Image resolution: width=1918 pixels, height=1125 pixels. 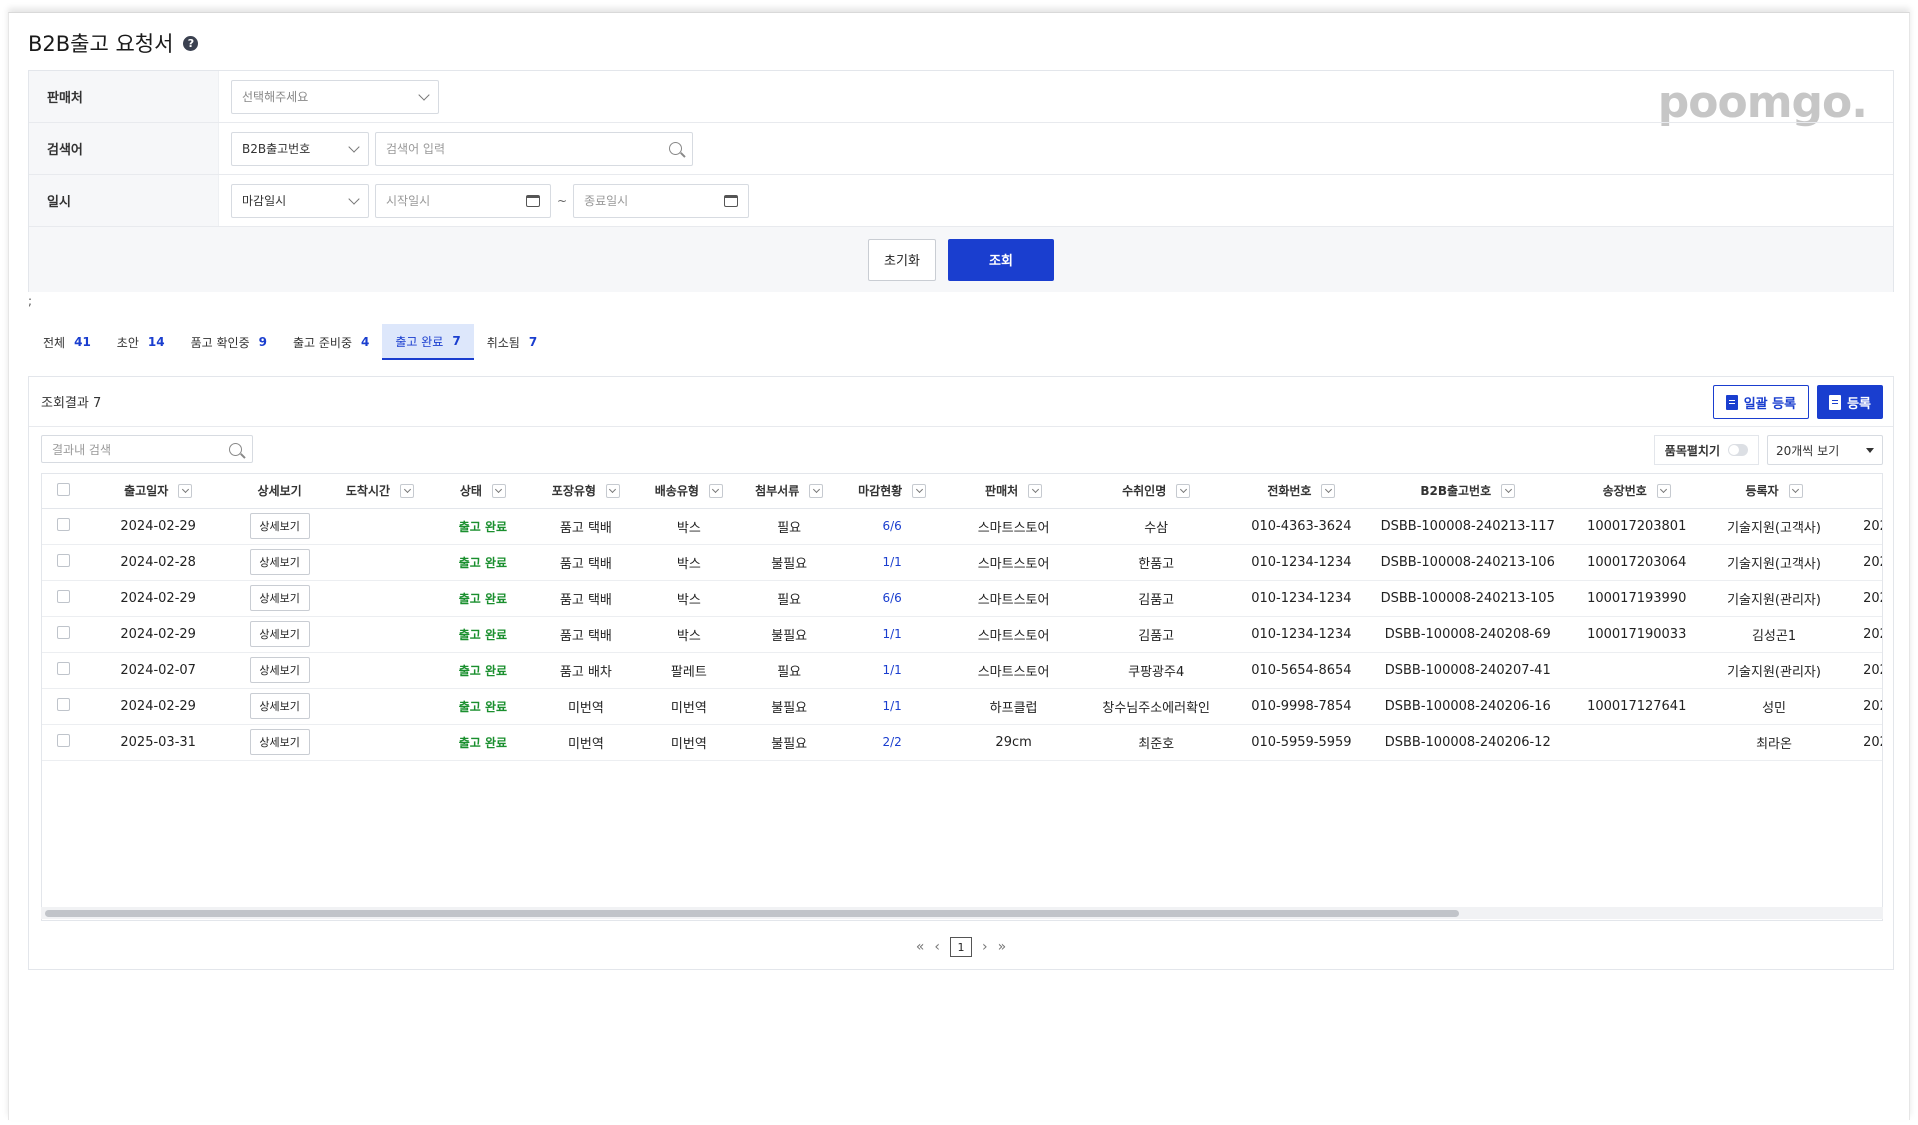 What do you see at coordinates (1850, 402) in the screenshot?
I see `register-button: 등록` at bounding box center [1850, 402].